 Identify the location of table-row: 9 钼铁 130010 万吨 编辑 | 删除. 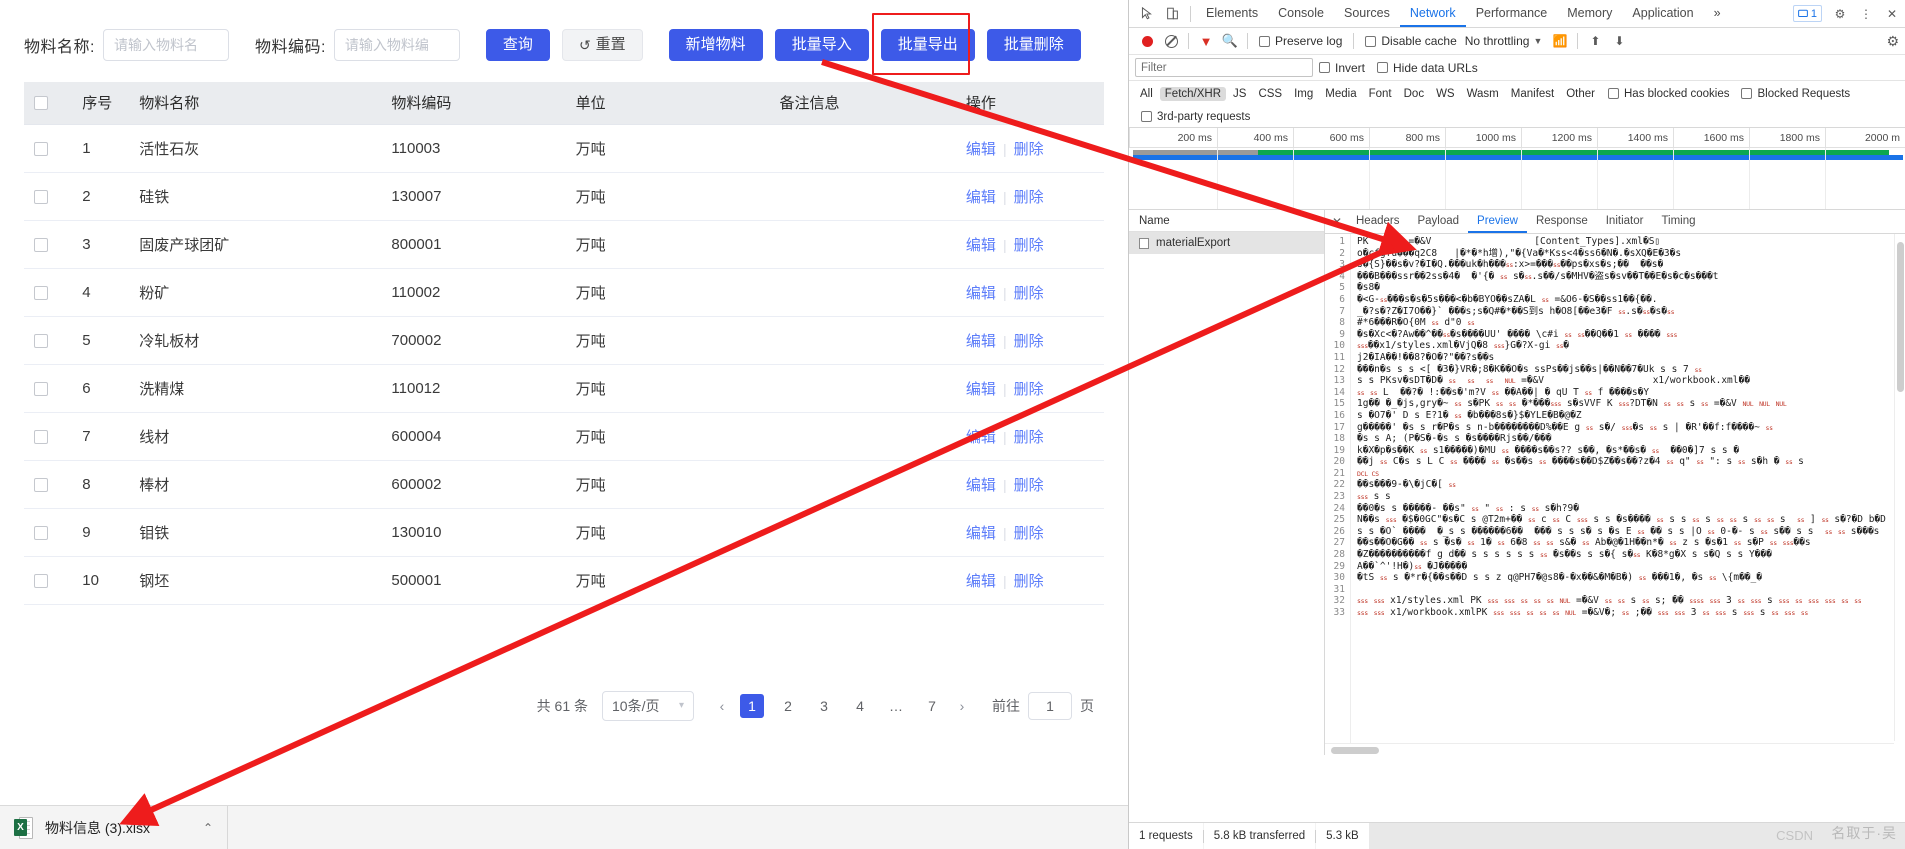
(564, 532).